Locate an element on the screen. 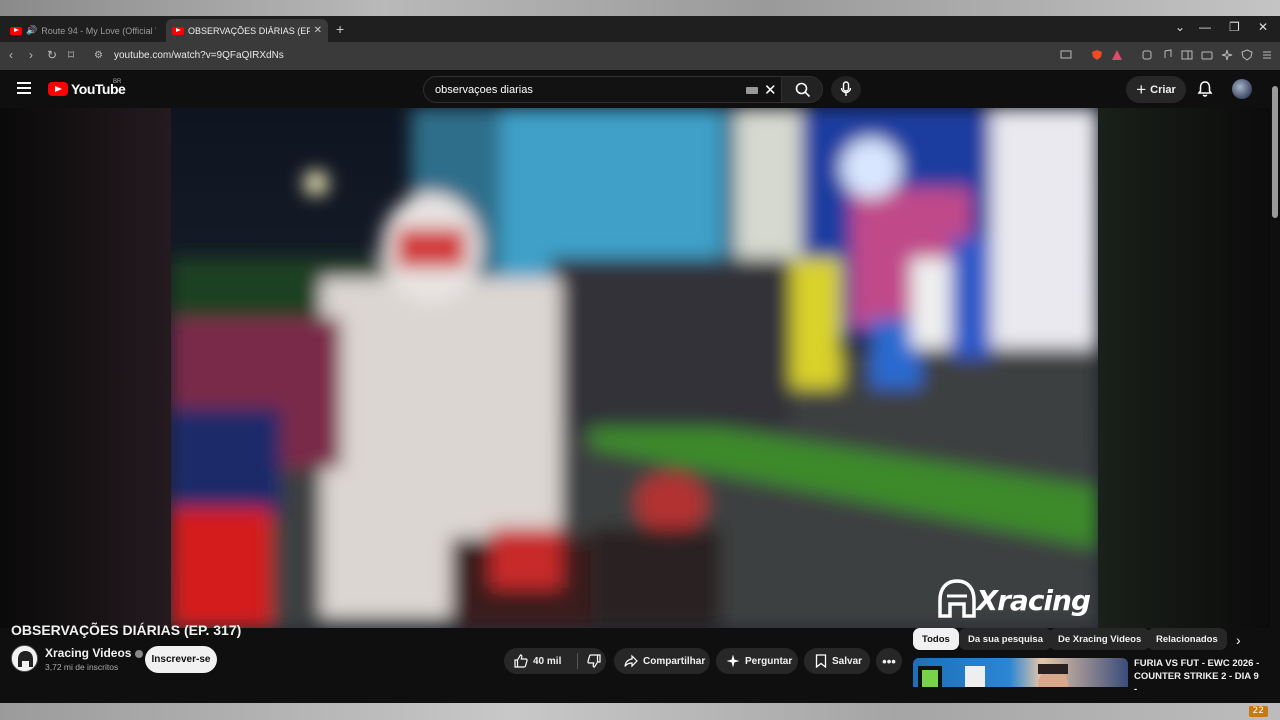  ask-button: Perguntar is located at coordinates (757, 661).